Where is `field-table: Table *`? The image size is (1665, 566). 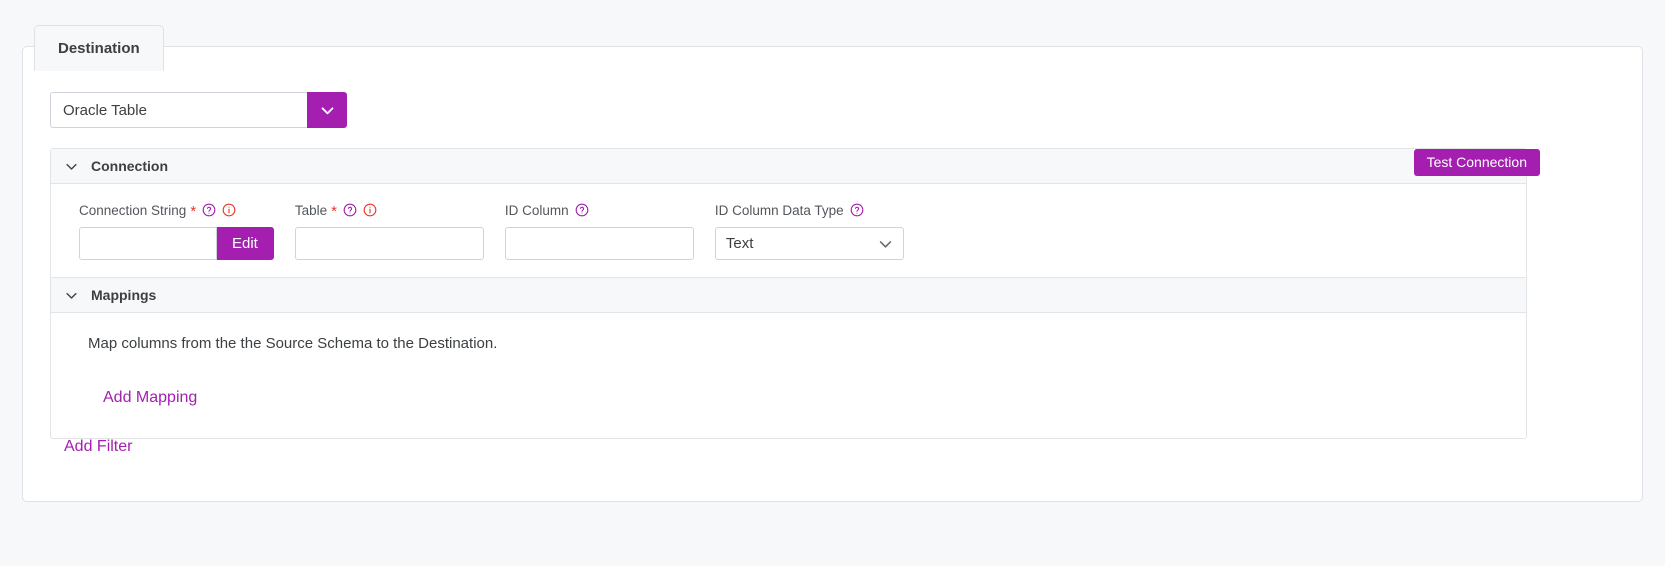 field-table: Table * is located at coordinates (389, 231).